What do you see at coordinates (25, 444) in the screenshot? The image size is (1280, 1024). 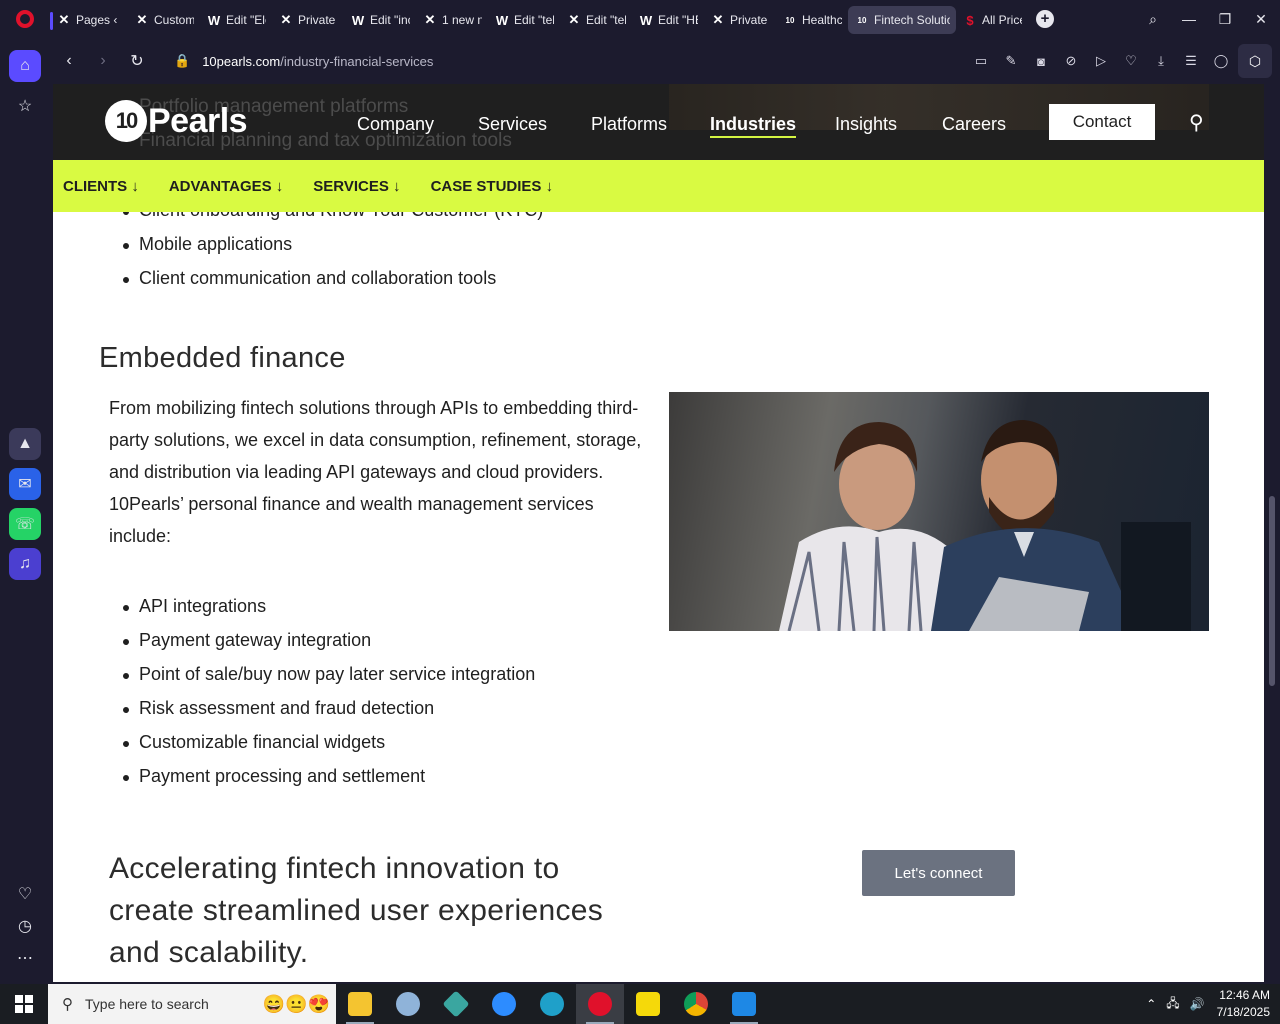 I see `aria-icon: ▲` at bounding box center [25, 444].